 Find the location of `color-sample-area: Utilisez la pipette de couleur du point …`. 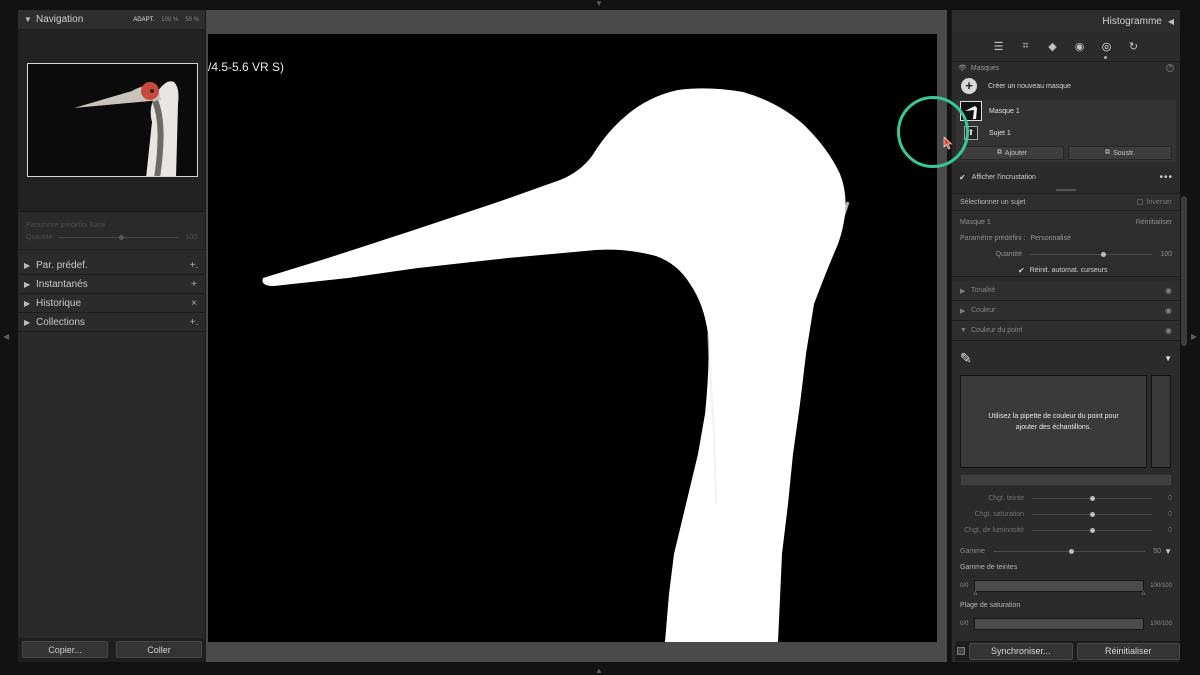

color-sample-area: Utilisez la pipette de couleur du point … is located at coordinates (1053, 421).